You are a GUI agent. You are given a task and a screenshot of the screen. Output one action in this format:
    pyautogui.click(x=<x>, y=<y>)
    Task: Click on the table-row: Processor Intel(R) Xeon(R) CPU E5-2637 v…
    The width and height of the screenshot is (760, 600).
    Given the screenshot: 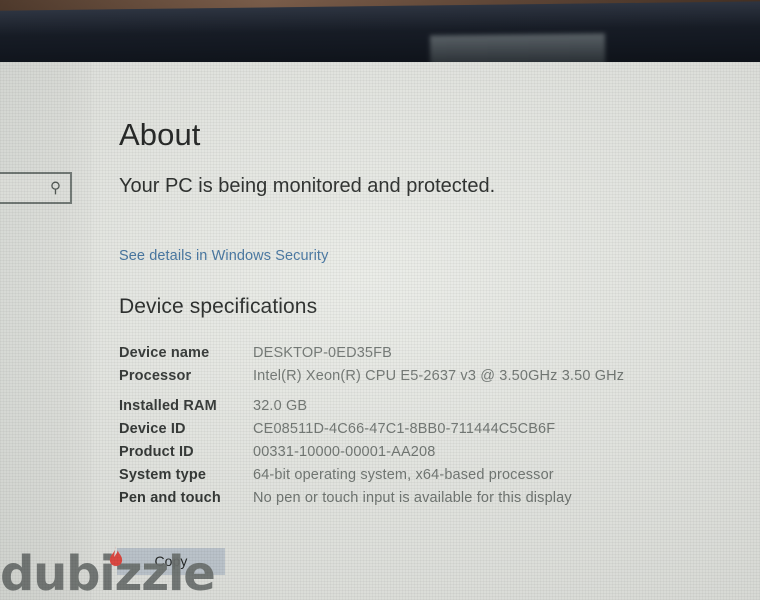 What is the action you would take?
    pyautogui.click(x=429, y=376)
    